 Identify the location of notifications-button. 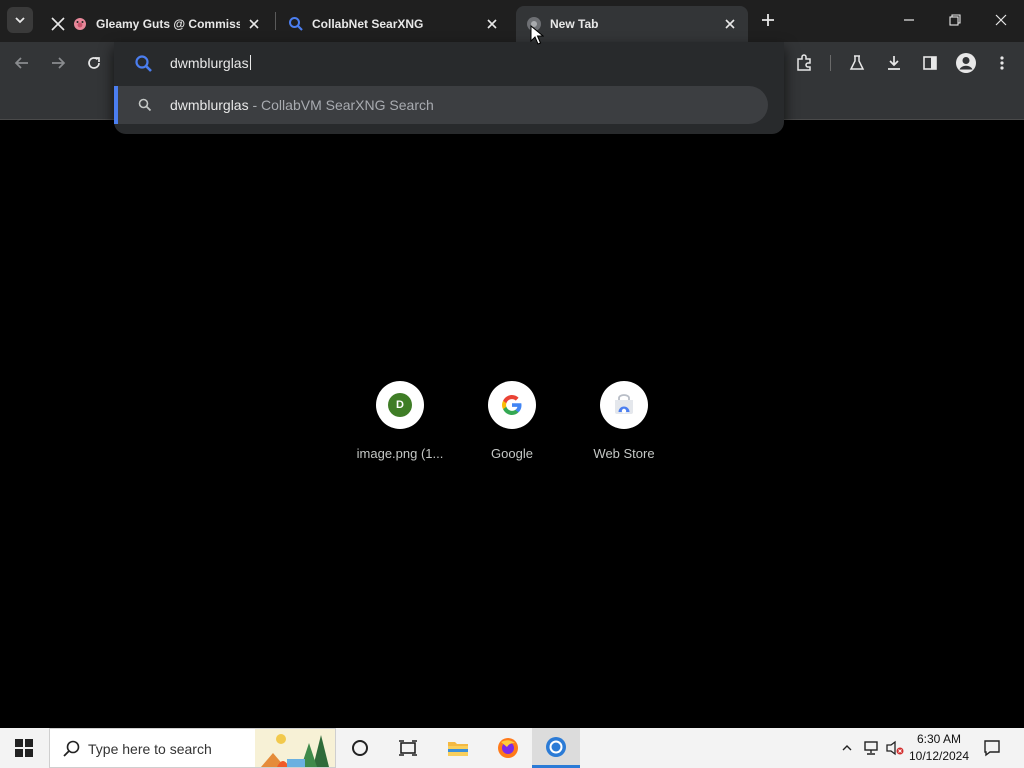
(992, 748).